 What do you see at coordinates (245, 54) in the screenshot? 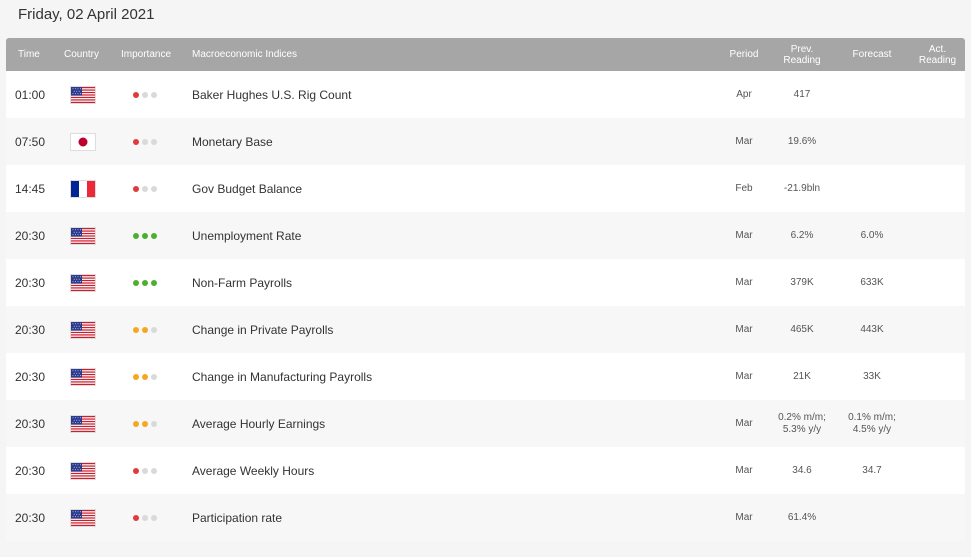
I see `header-indices: Macroeconomic Indices` at bounding box center [245, 54].